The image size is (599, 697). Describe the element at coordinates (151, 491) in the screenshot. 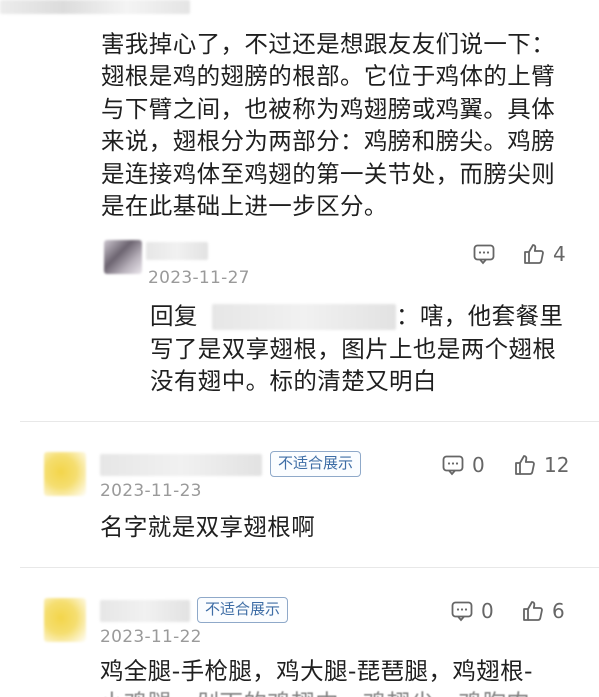

I see `comment-date: 2023-11-23` at that location.